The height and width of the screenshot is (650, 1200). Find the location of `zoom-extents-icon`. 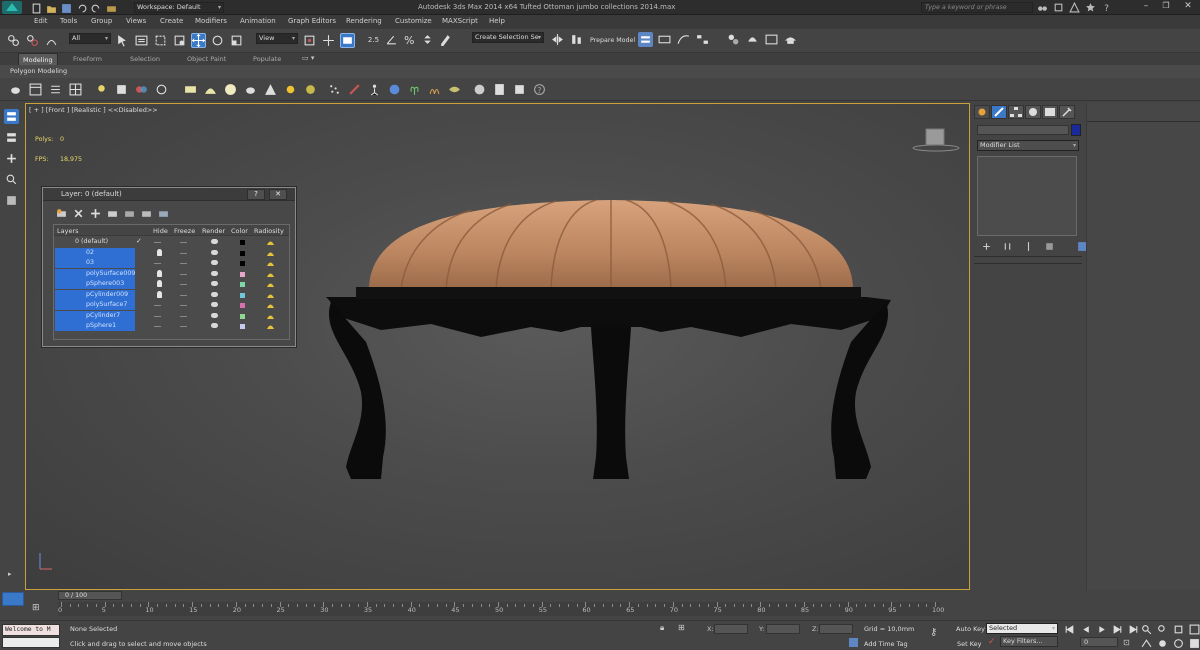

zoom-extents-icon is located at coordinates (1178, 629).